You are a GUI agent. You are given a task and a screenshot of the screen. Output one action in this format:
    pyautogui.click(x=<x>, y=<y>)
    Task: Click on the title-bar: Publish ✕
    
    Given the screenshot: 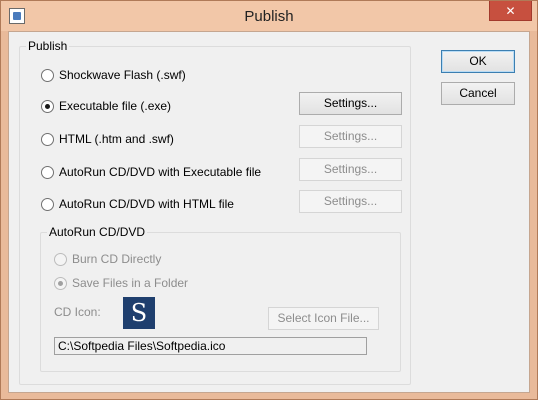 What is the action you would take?
    pyautogui.click(x=269, y=16)
    